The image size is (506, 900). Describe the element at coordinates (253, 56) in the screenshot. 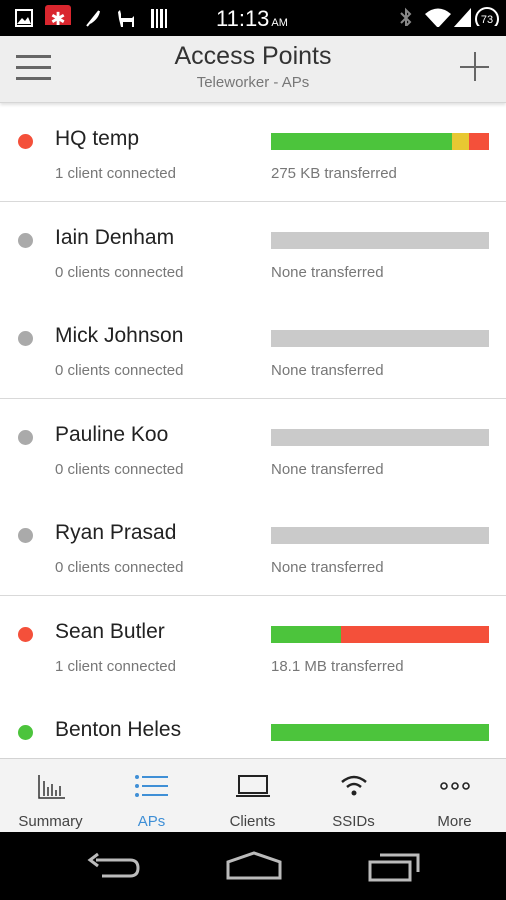

I see `page-title: Access Points` at that location.